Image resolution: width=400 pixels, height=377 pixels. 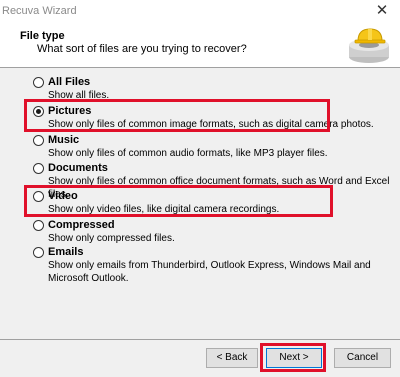 What do you see at coordinates (200, 12) in the screenshot?
I see `title-bar: Recuva Wizard ✕` at bounding box center [200, 12].